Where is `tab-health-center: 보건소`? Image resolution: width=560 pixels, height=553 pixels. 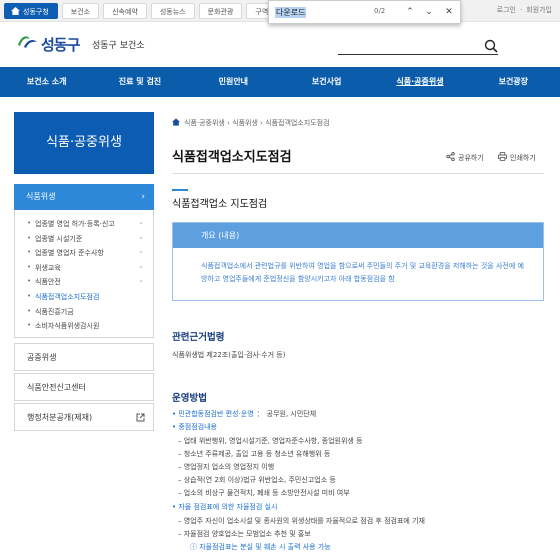
tab-health-center: 보건소 is located at coordinates (80, 11).